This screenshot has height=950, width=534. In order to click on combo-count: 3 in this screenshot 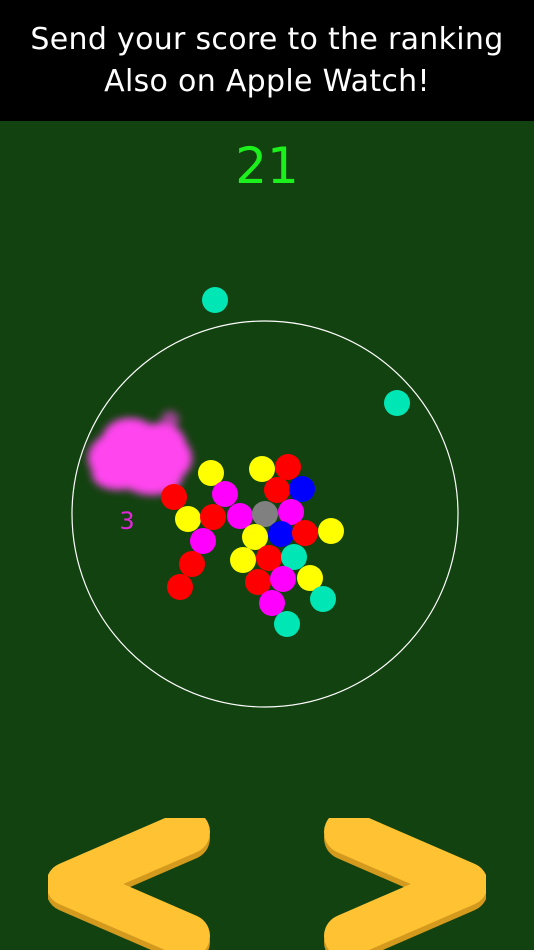, I will do `click(126, 521)`.